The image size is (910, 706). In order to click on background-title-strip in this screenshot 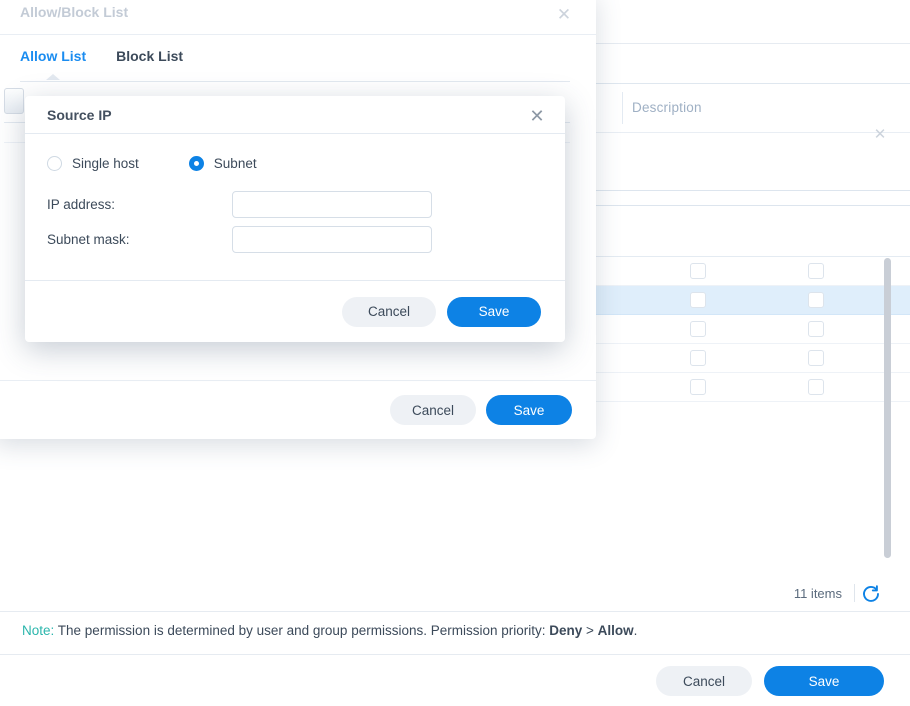, I will do `click(752, 22)`.